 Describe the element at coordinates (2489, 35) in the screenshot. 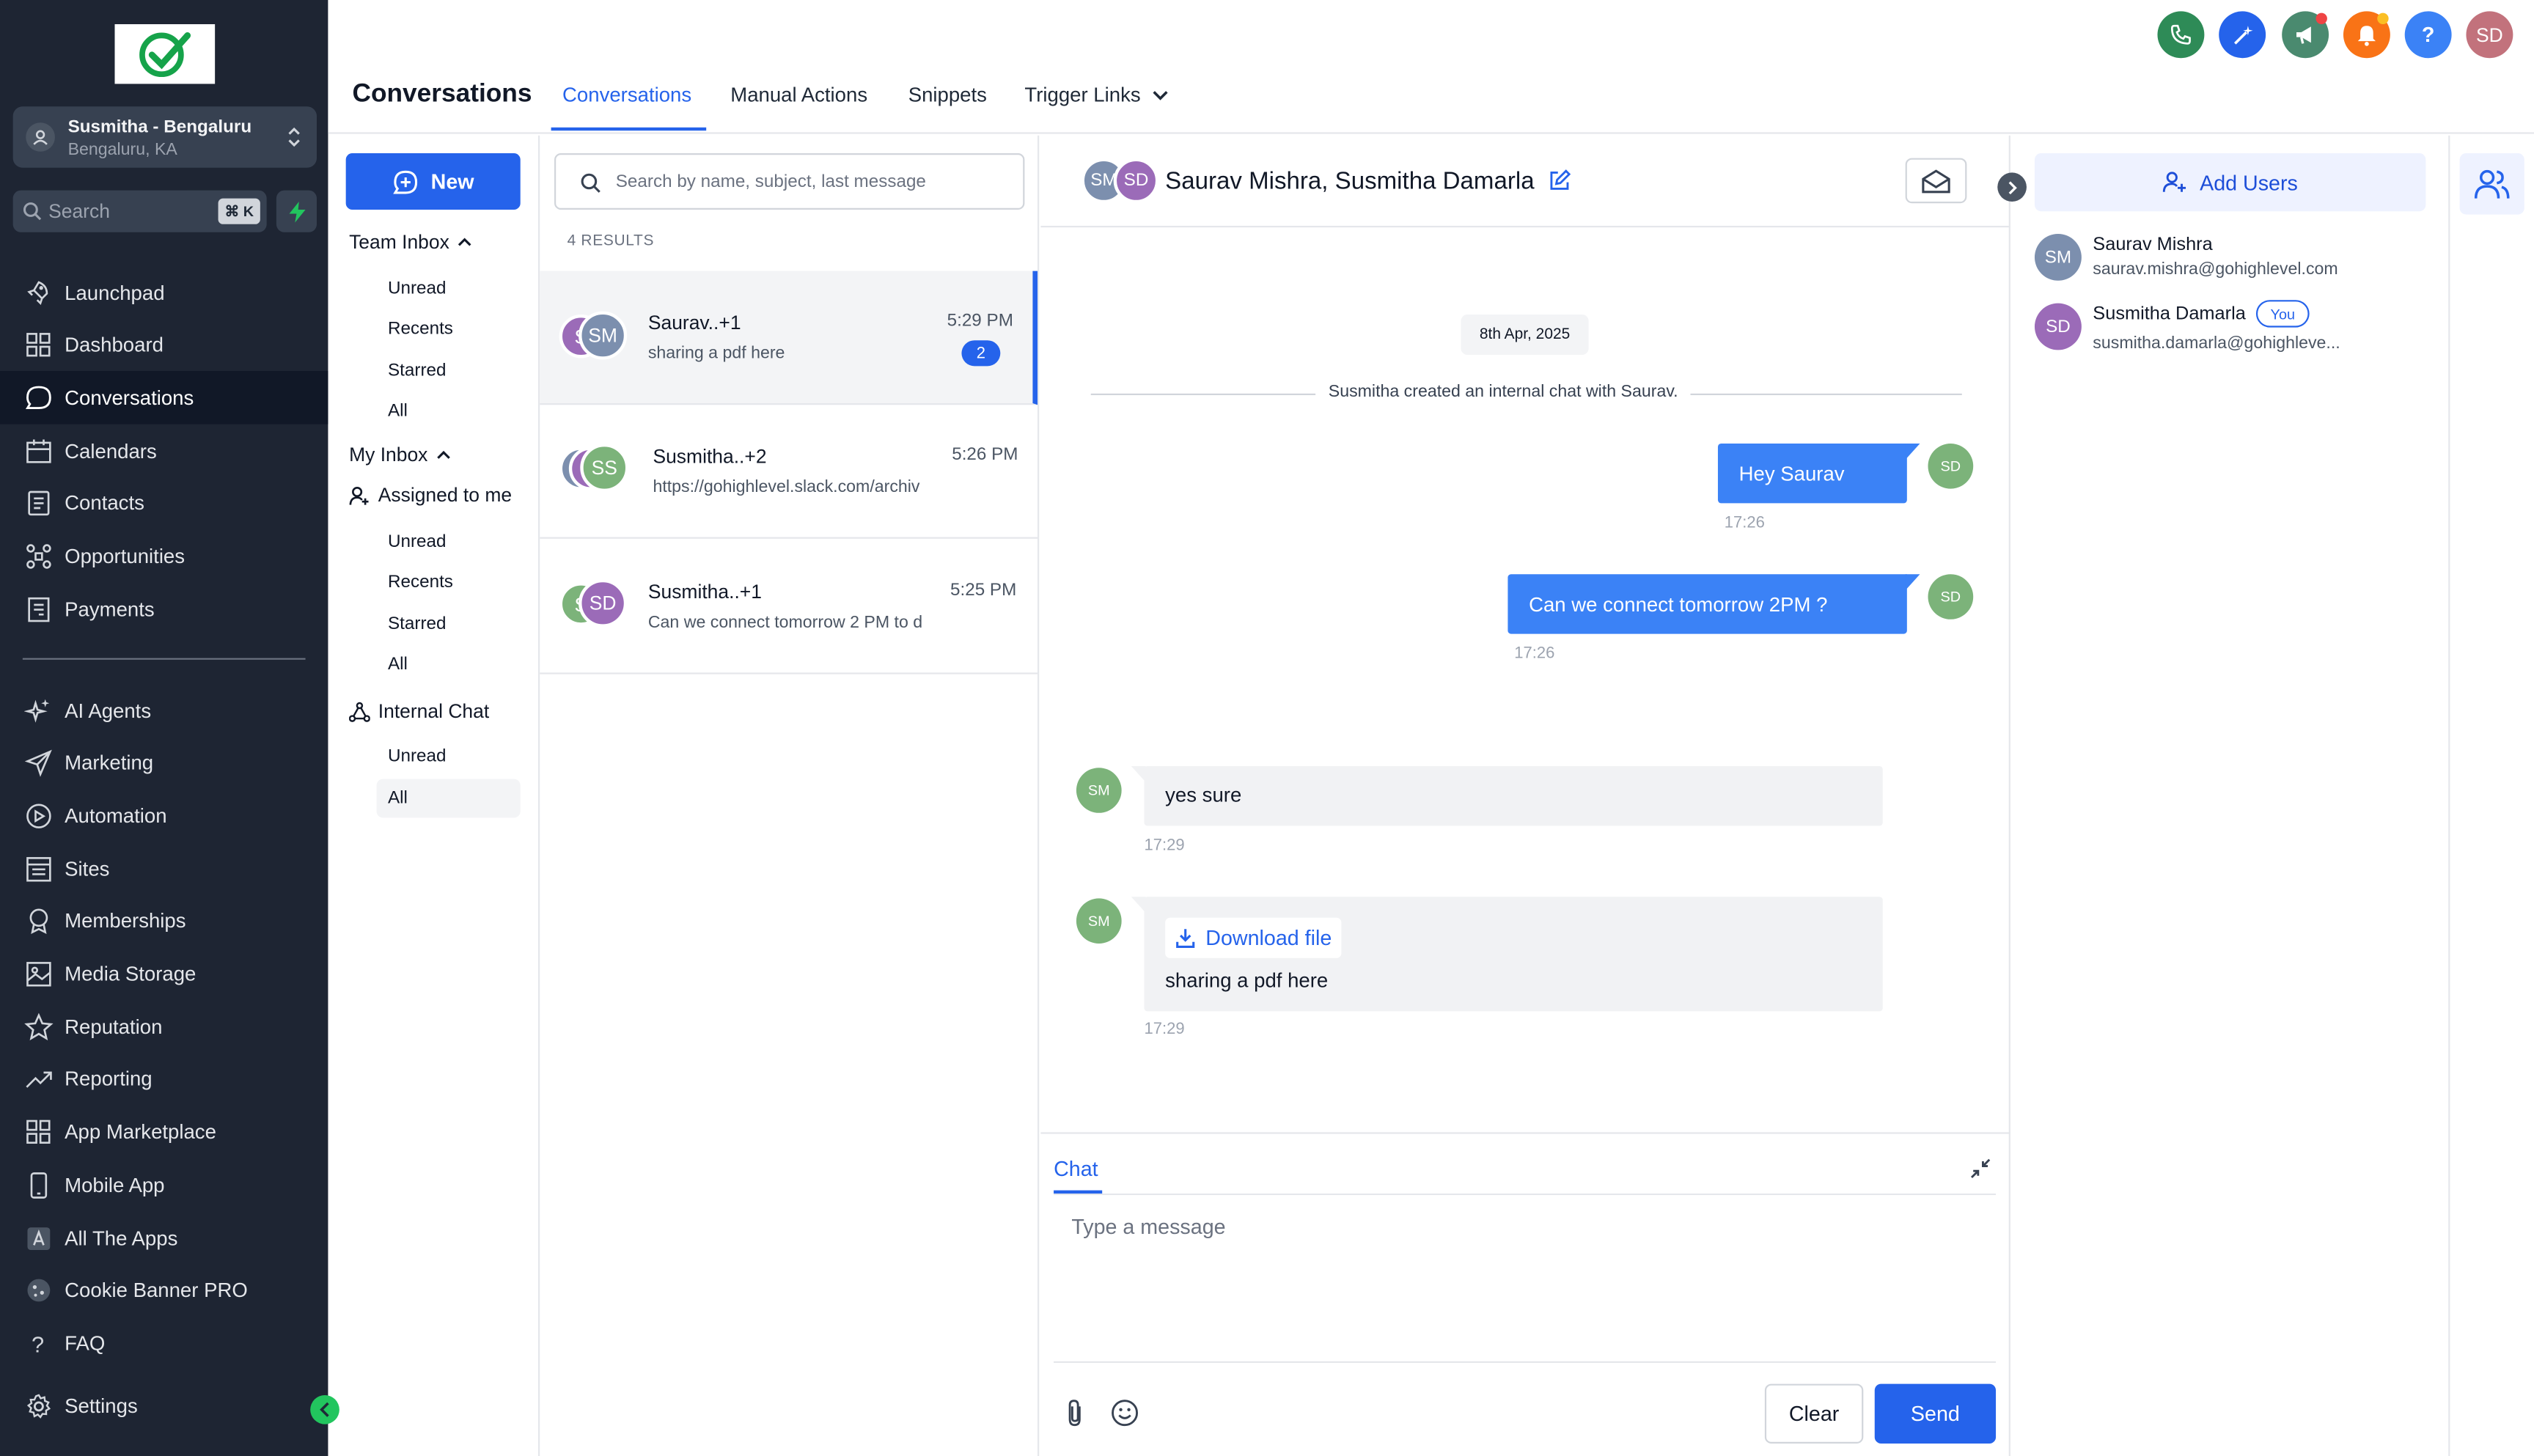

I see `user-avatar: SD` at that location.